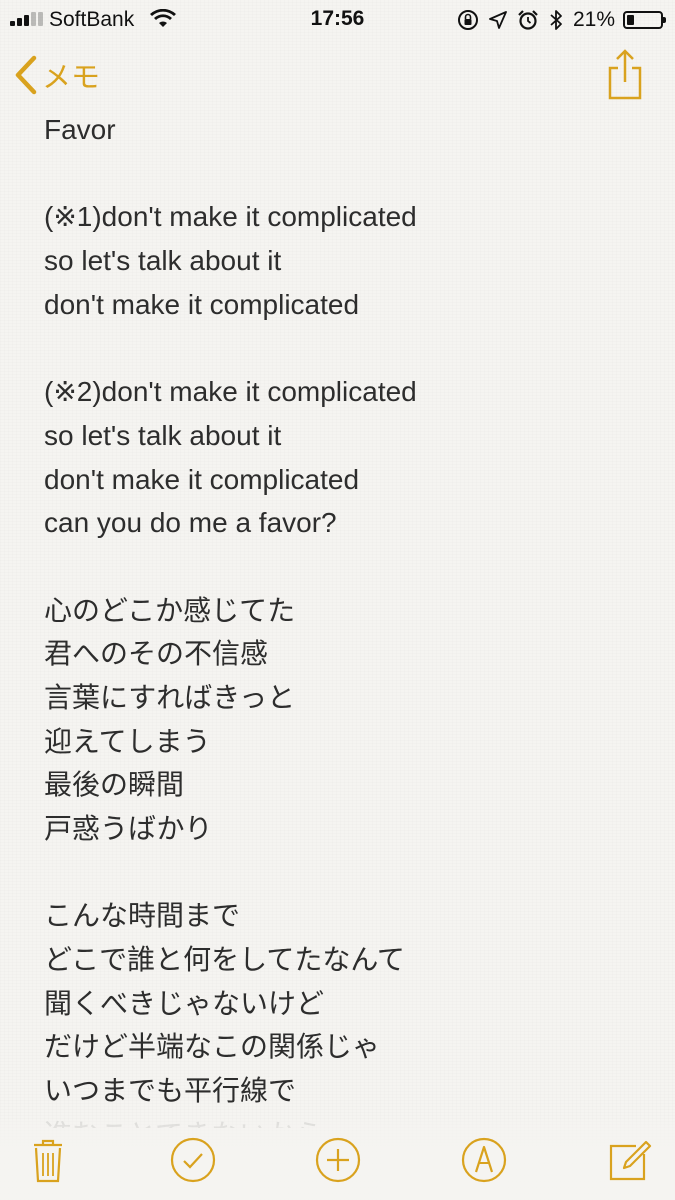  Describe the element at coordinates (644, 20) in the screenshot. I see `battery-icon` at that location.